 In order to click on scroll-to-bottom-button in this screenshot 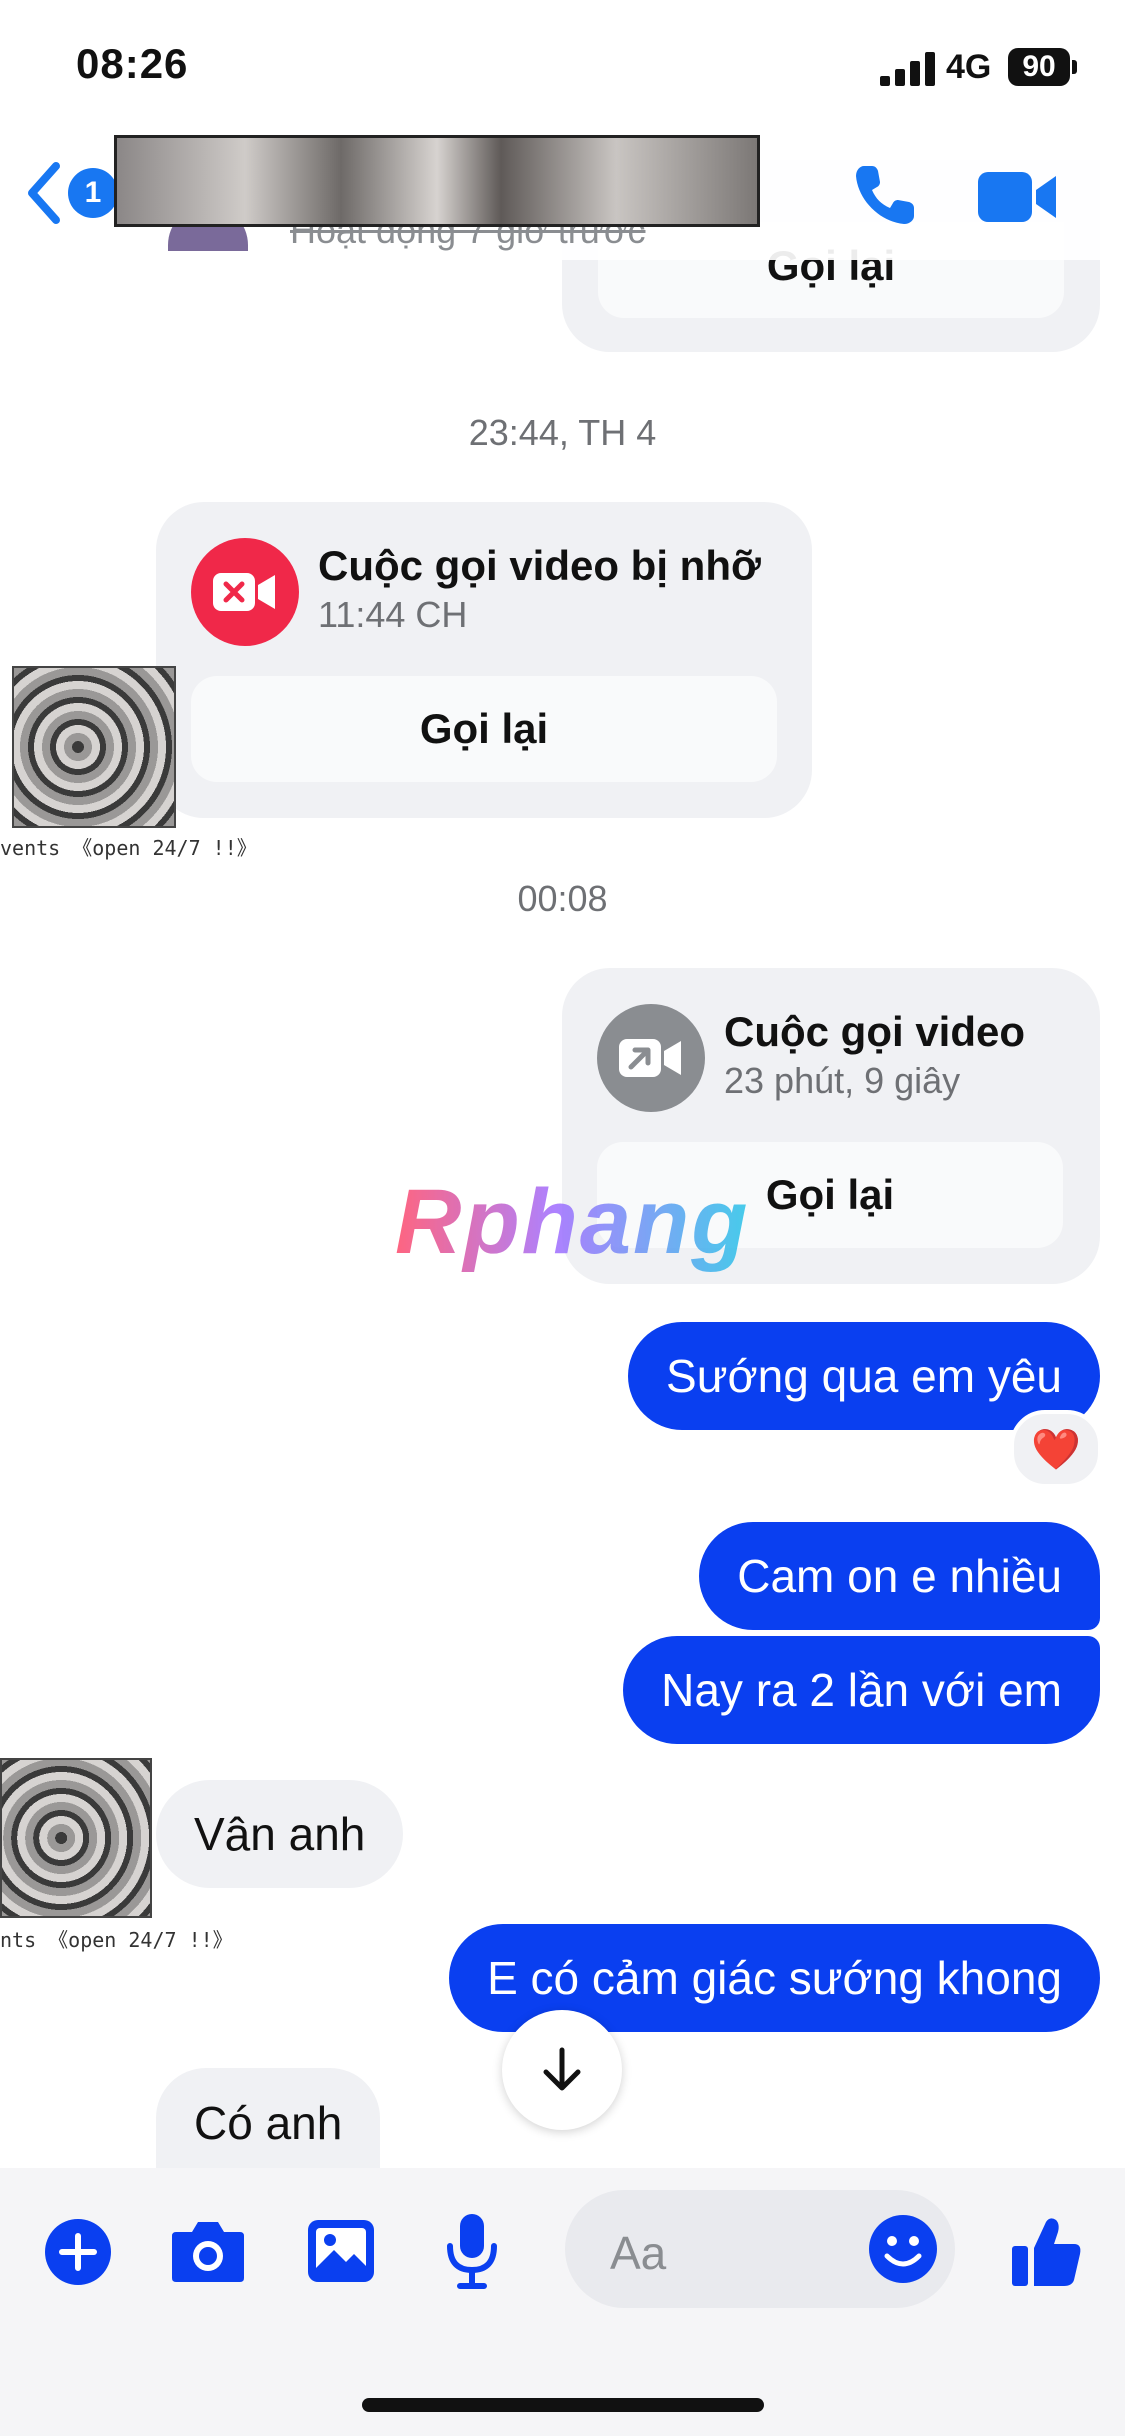, I will do `click(562, 2070)`.